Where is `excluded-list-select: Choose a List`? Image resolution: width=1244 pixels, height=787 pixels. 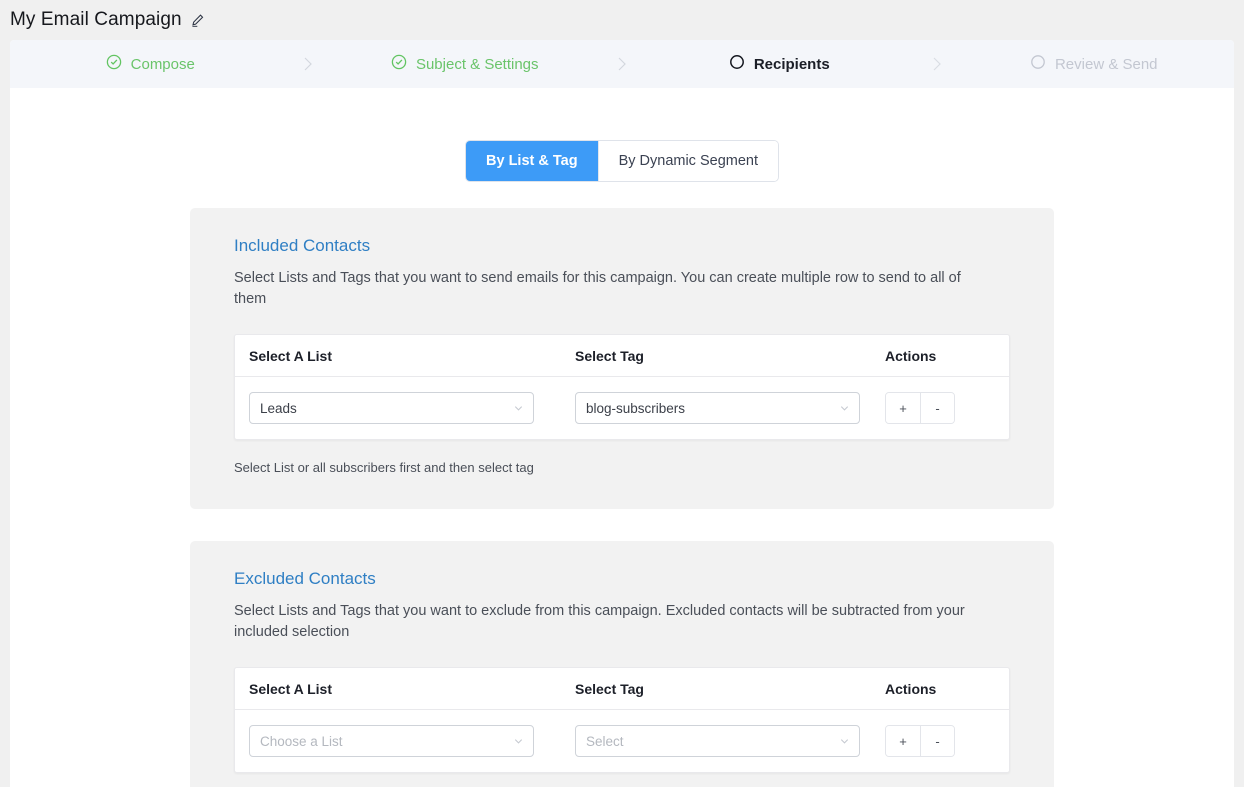
excluded-list-select: Choose a List is located at coordinates (391, 741).